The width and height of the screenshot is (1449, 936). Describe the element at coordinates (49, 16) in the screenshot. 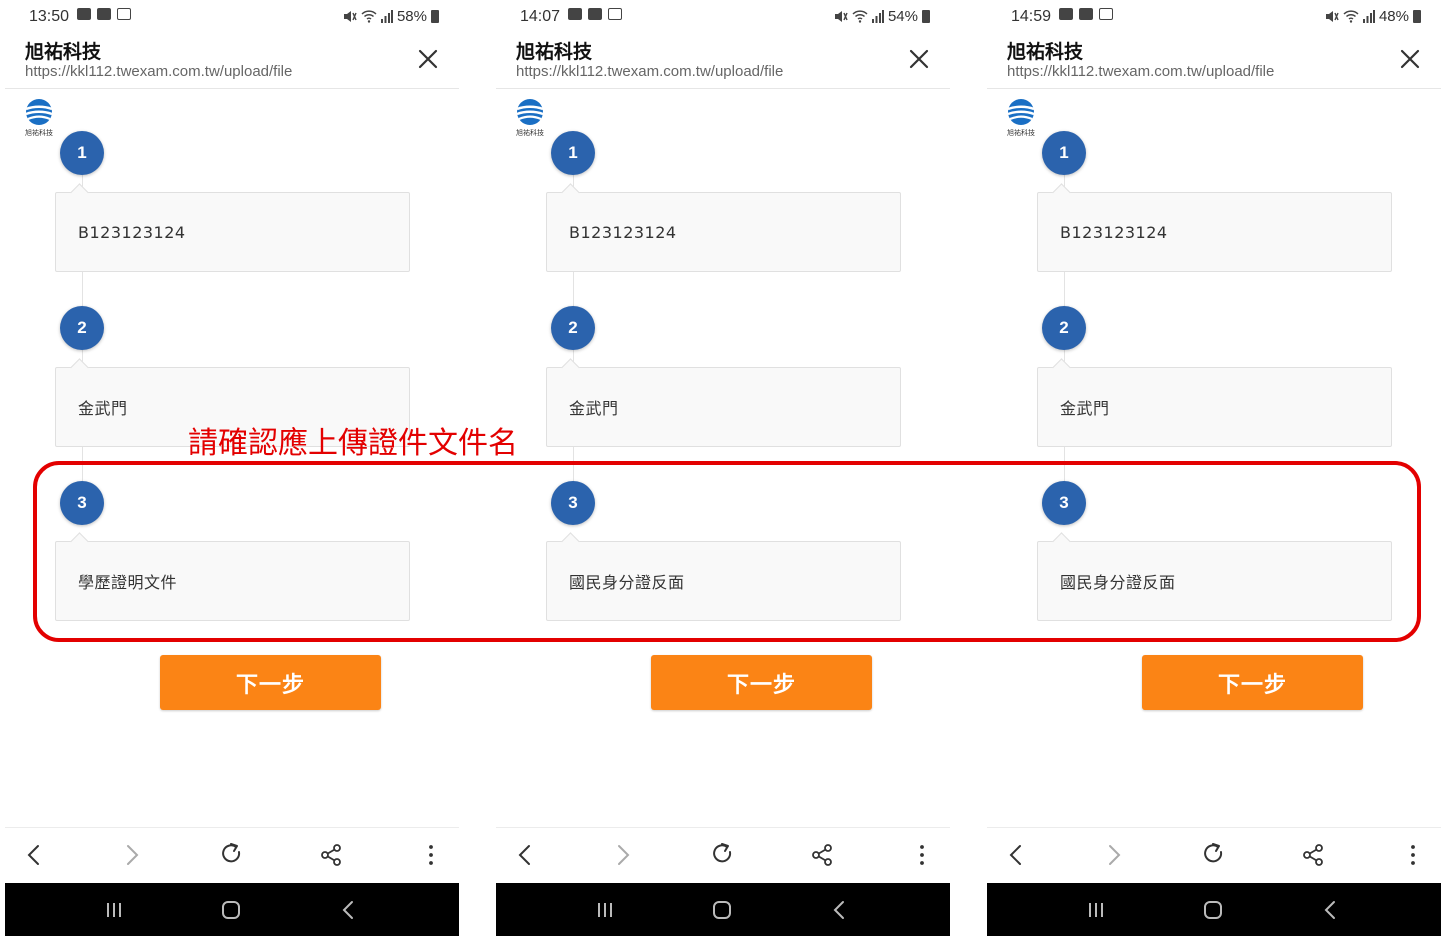

I see `status-time: 13:50` at that location.